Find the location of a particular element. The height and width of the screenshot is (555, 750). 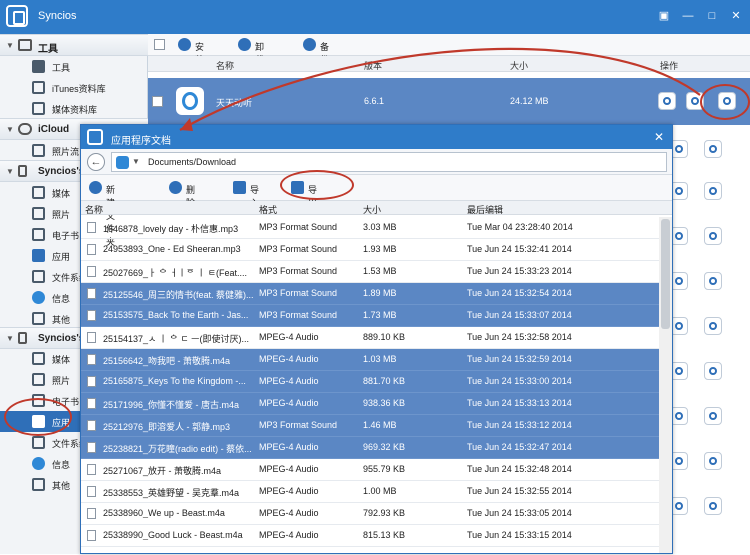

annotation-arrow is located at coordinates (440, 89).